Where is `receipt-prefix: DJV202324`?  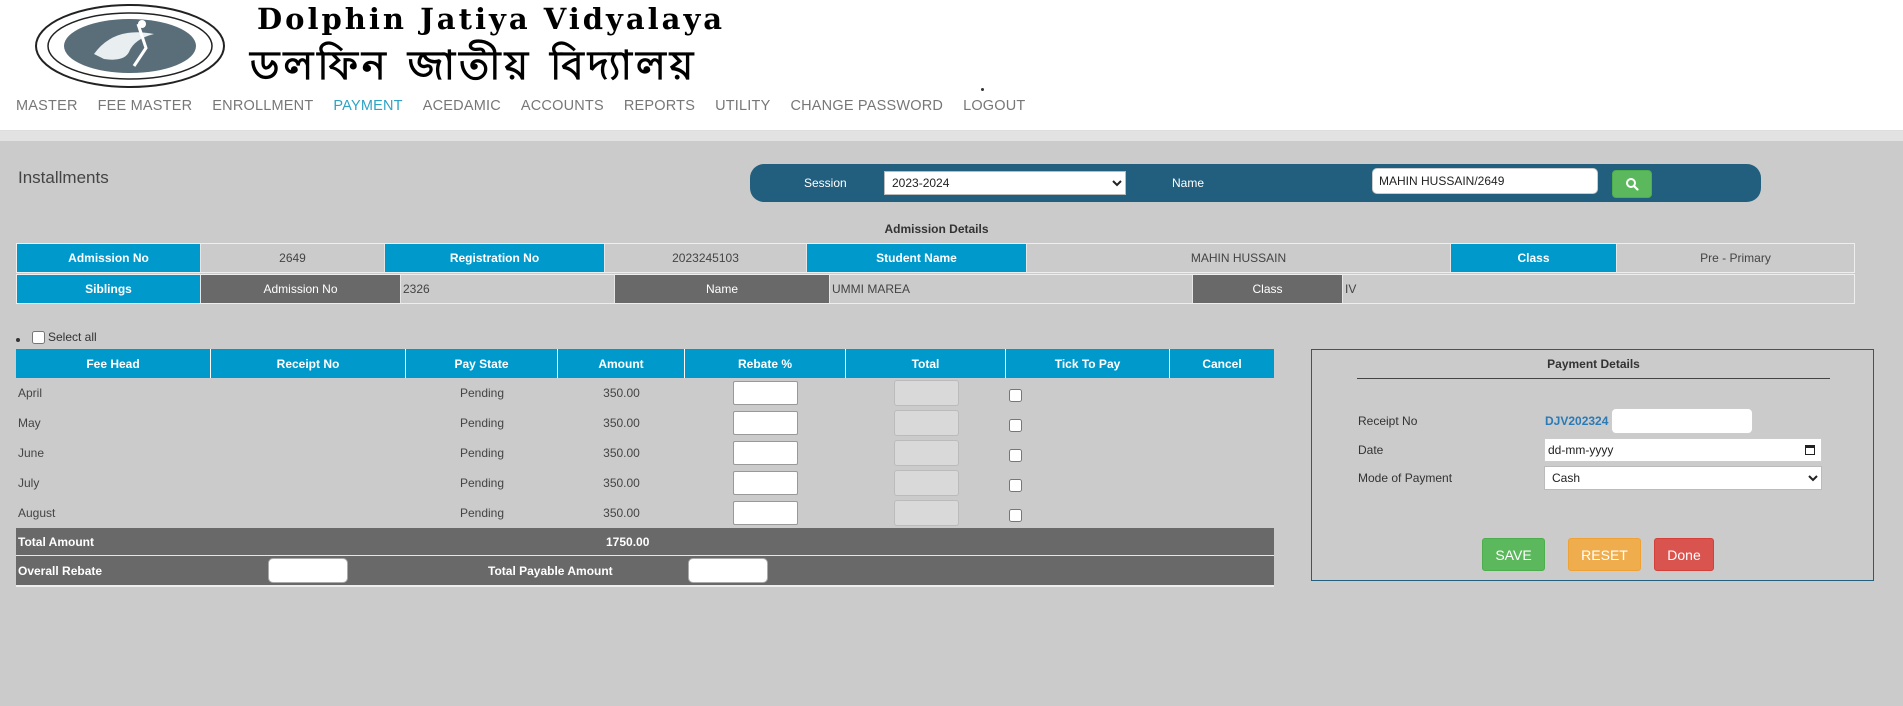 receipt-prefix: DJV202324 is located at coordinates (1577, 421).